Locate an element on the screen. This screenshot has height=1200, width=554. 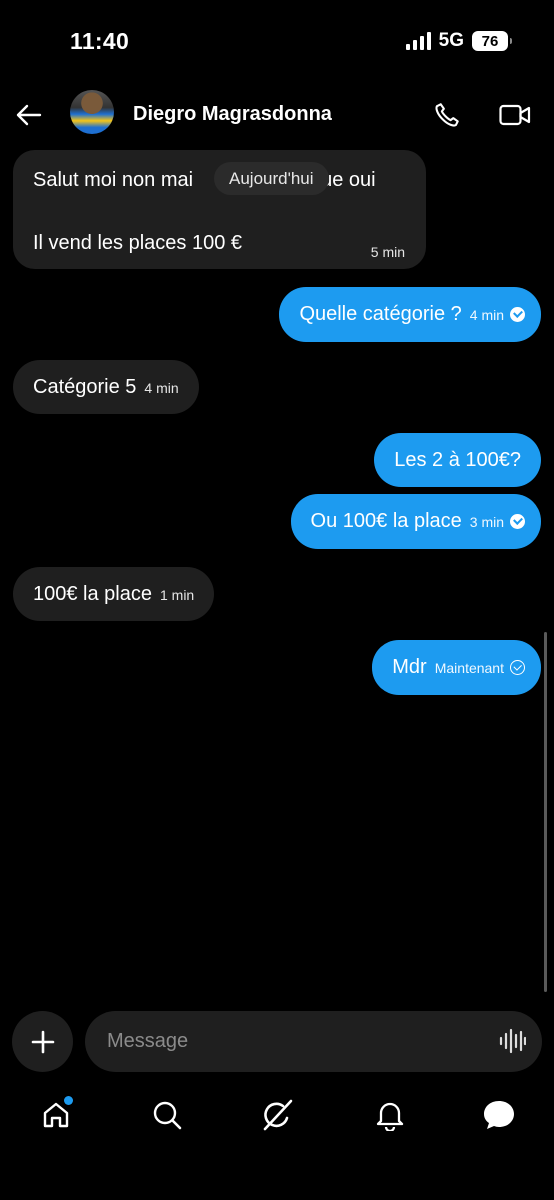
message-bubble-incoming: 100€ la place 1 min is located at coordinates (114, 594).